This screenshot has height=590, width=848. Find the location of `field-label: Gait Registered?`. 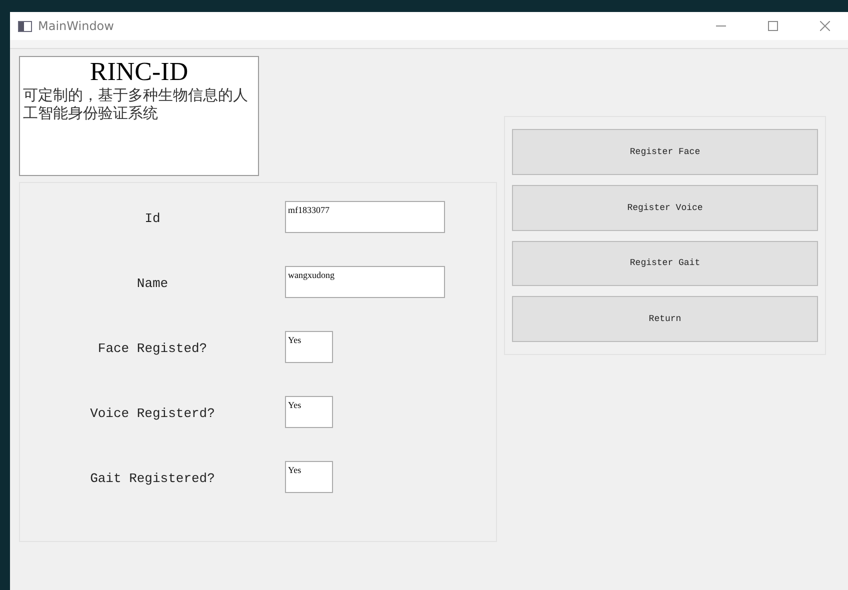

field-label: Gait Registered? is located at coordinates (152, 478).